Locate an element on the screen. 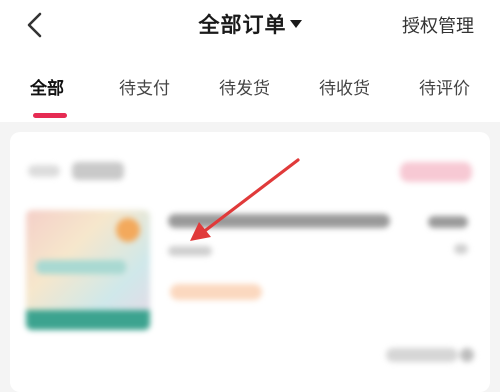 This screenshot has height=392, width=500. tab-all: 全部 is located at coordinates (47, 86).